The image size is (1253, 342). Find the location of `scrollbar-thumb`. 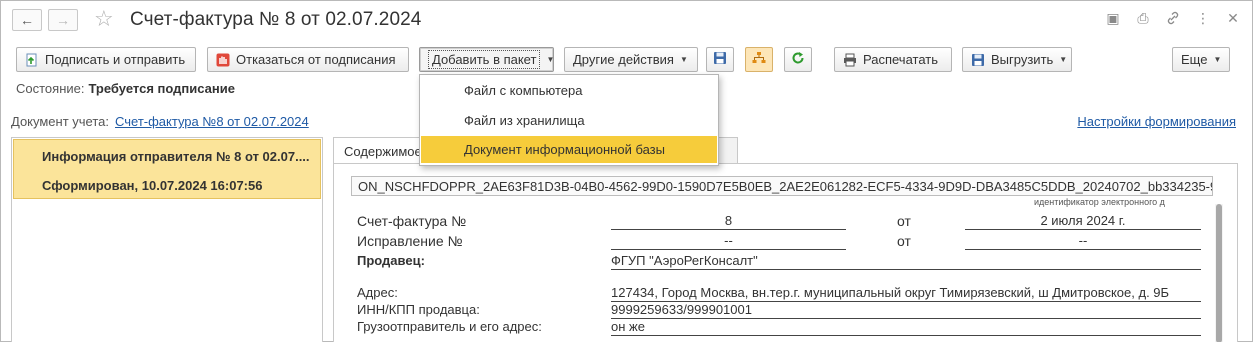

scrollbar-thumb is located at coordinates (1219, 273).